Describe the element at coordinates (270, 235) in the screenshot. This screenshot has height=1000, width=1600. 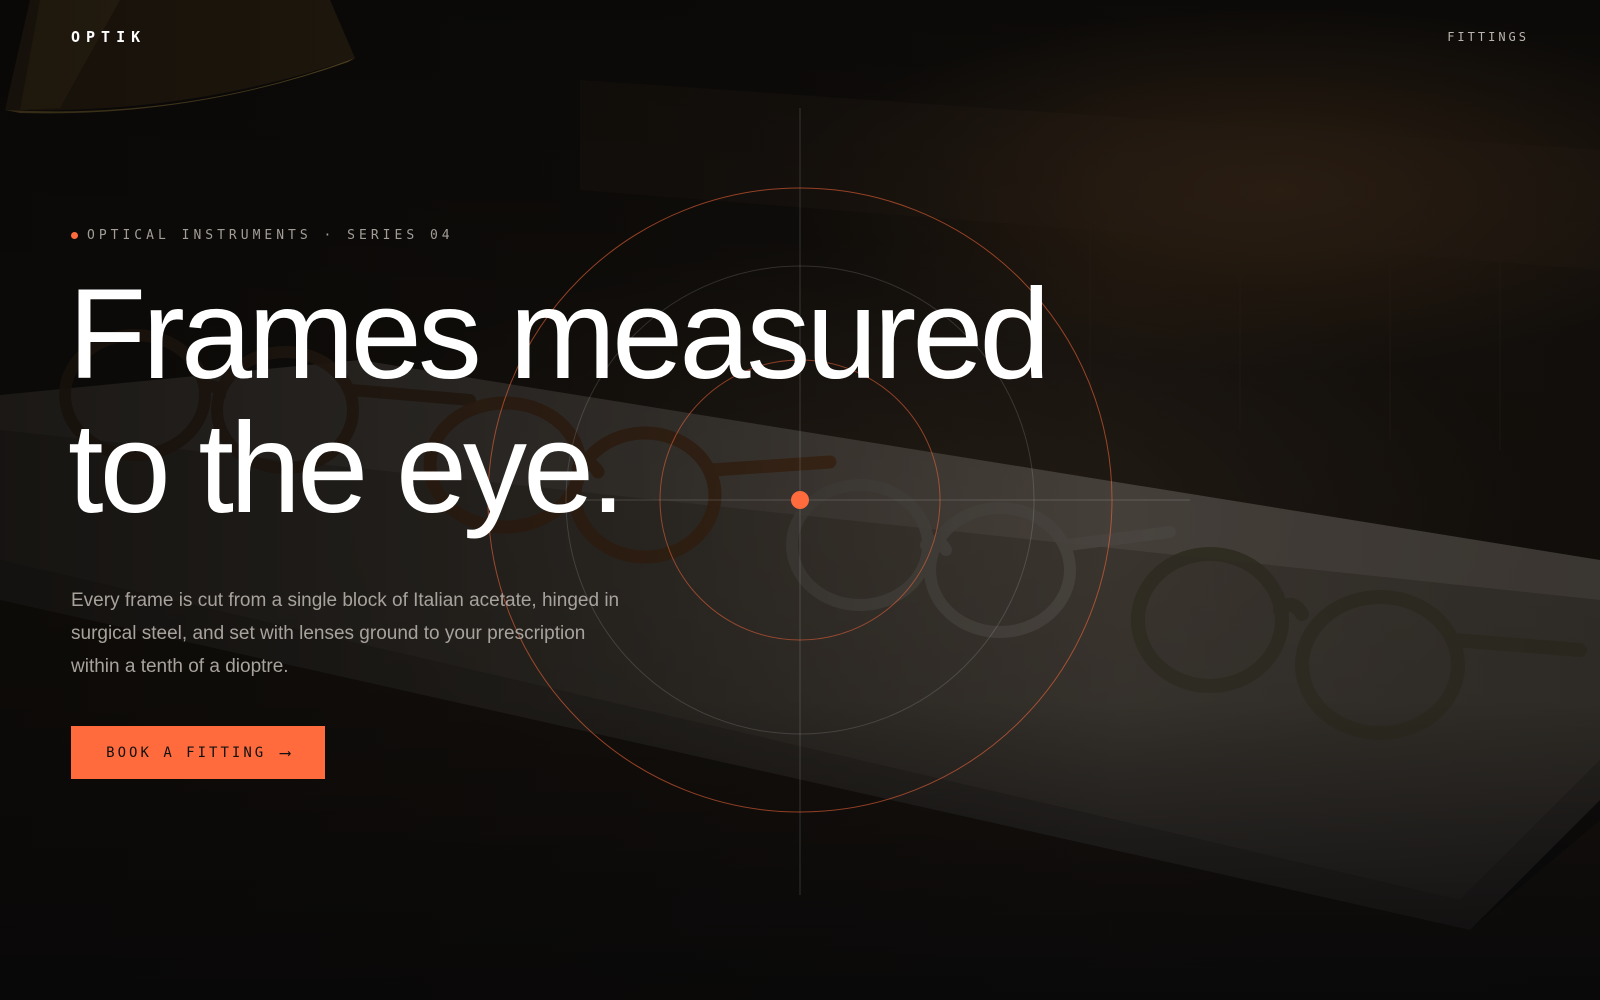
I see `eyebrow-text: OPTICAL INSTRUMENTS · SERIES 04` at that location.